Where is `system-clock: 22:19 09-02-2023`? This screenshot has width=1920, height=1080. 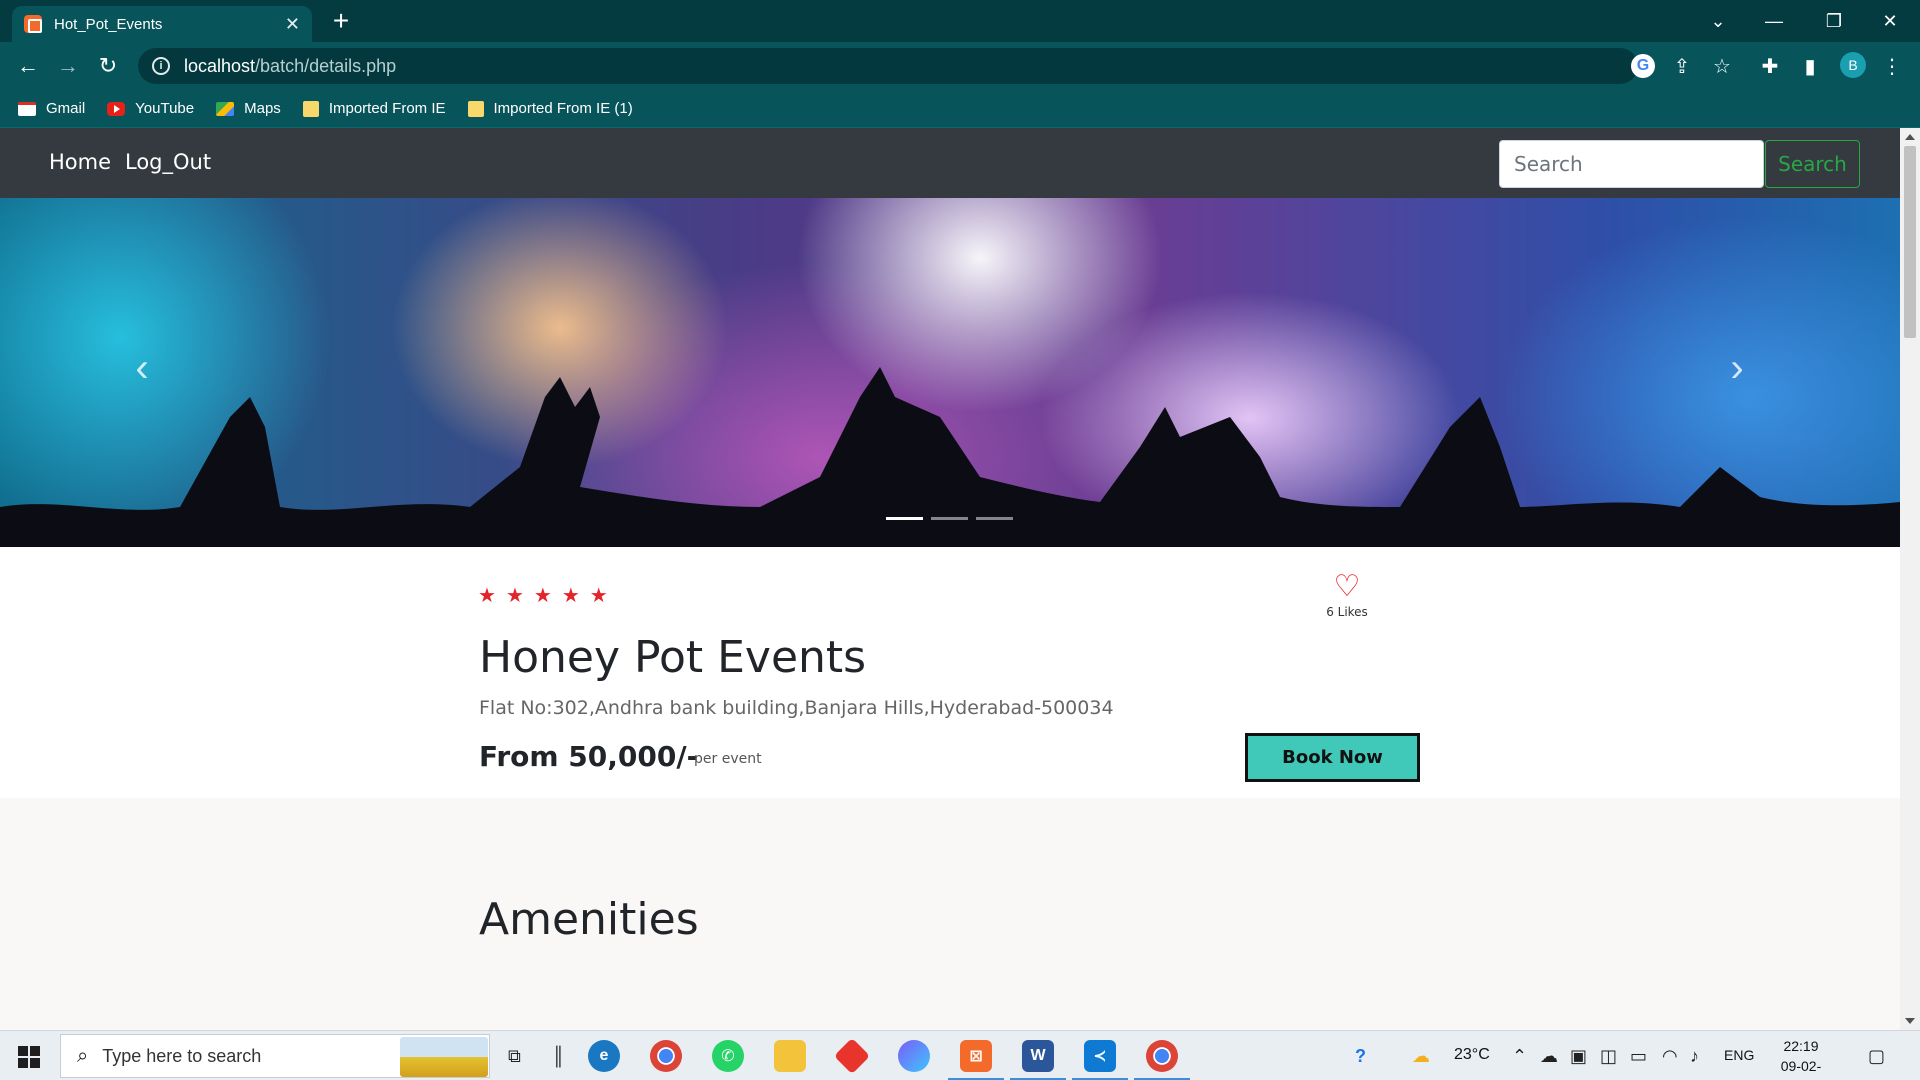 system-clock: 22:19 09-02-2023 is located at coordinates (1801, 1058).